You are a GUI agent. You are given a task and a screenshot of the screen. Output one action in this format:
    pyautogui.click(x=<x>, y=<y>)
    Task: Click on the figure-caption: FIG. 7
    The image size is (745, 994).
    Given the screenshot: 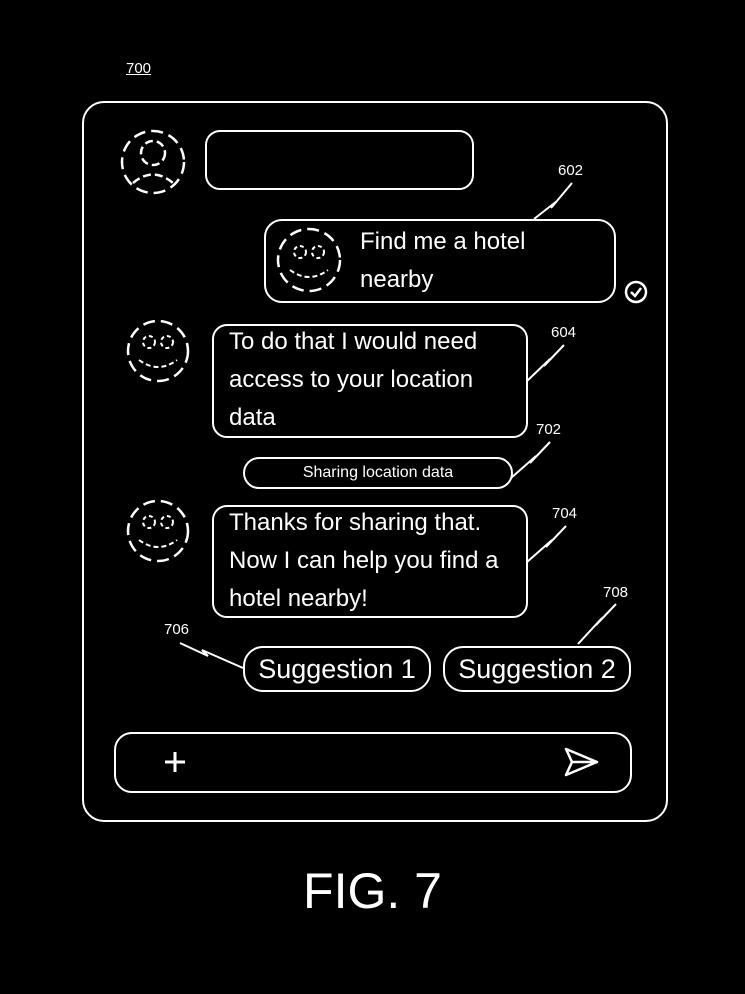 What is the action you would take?
    pyautogui.click(x=372, y=891)
    